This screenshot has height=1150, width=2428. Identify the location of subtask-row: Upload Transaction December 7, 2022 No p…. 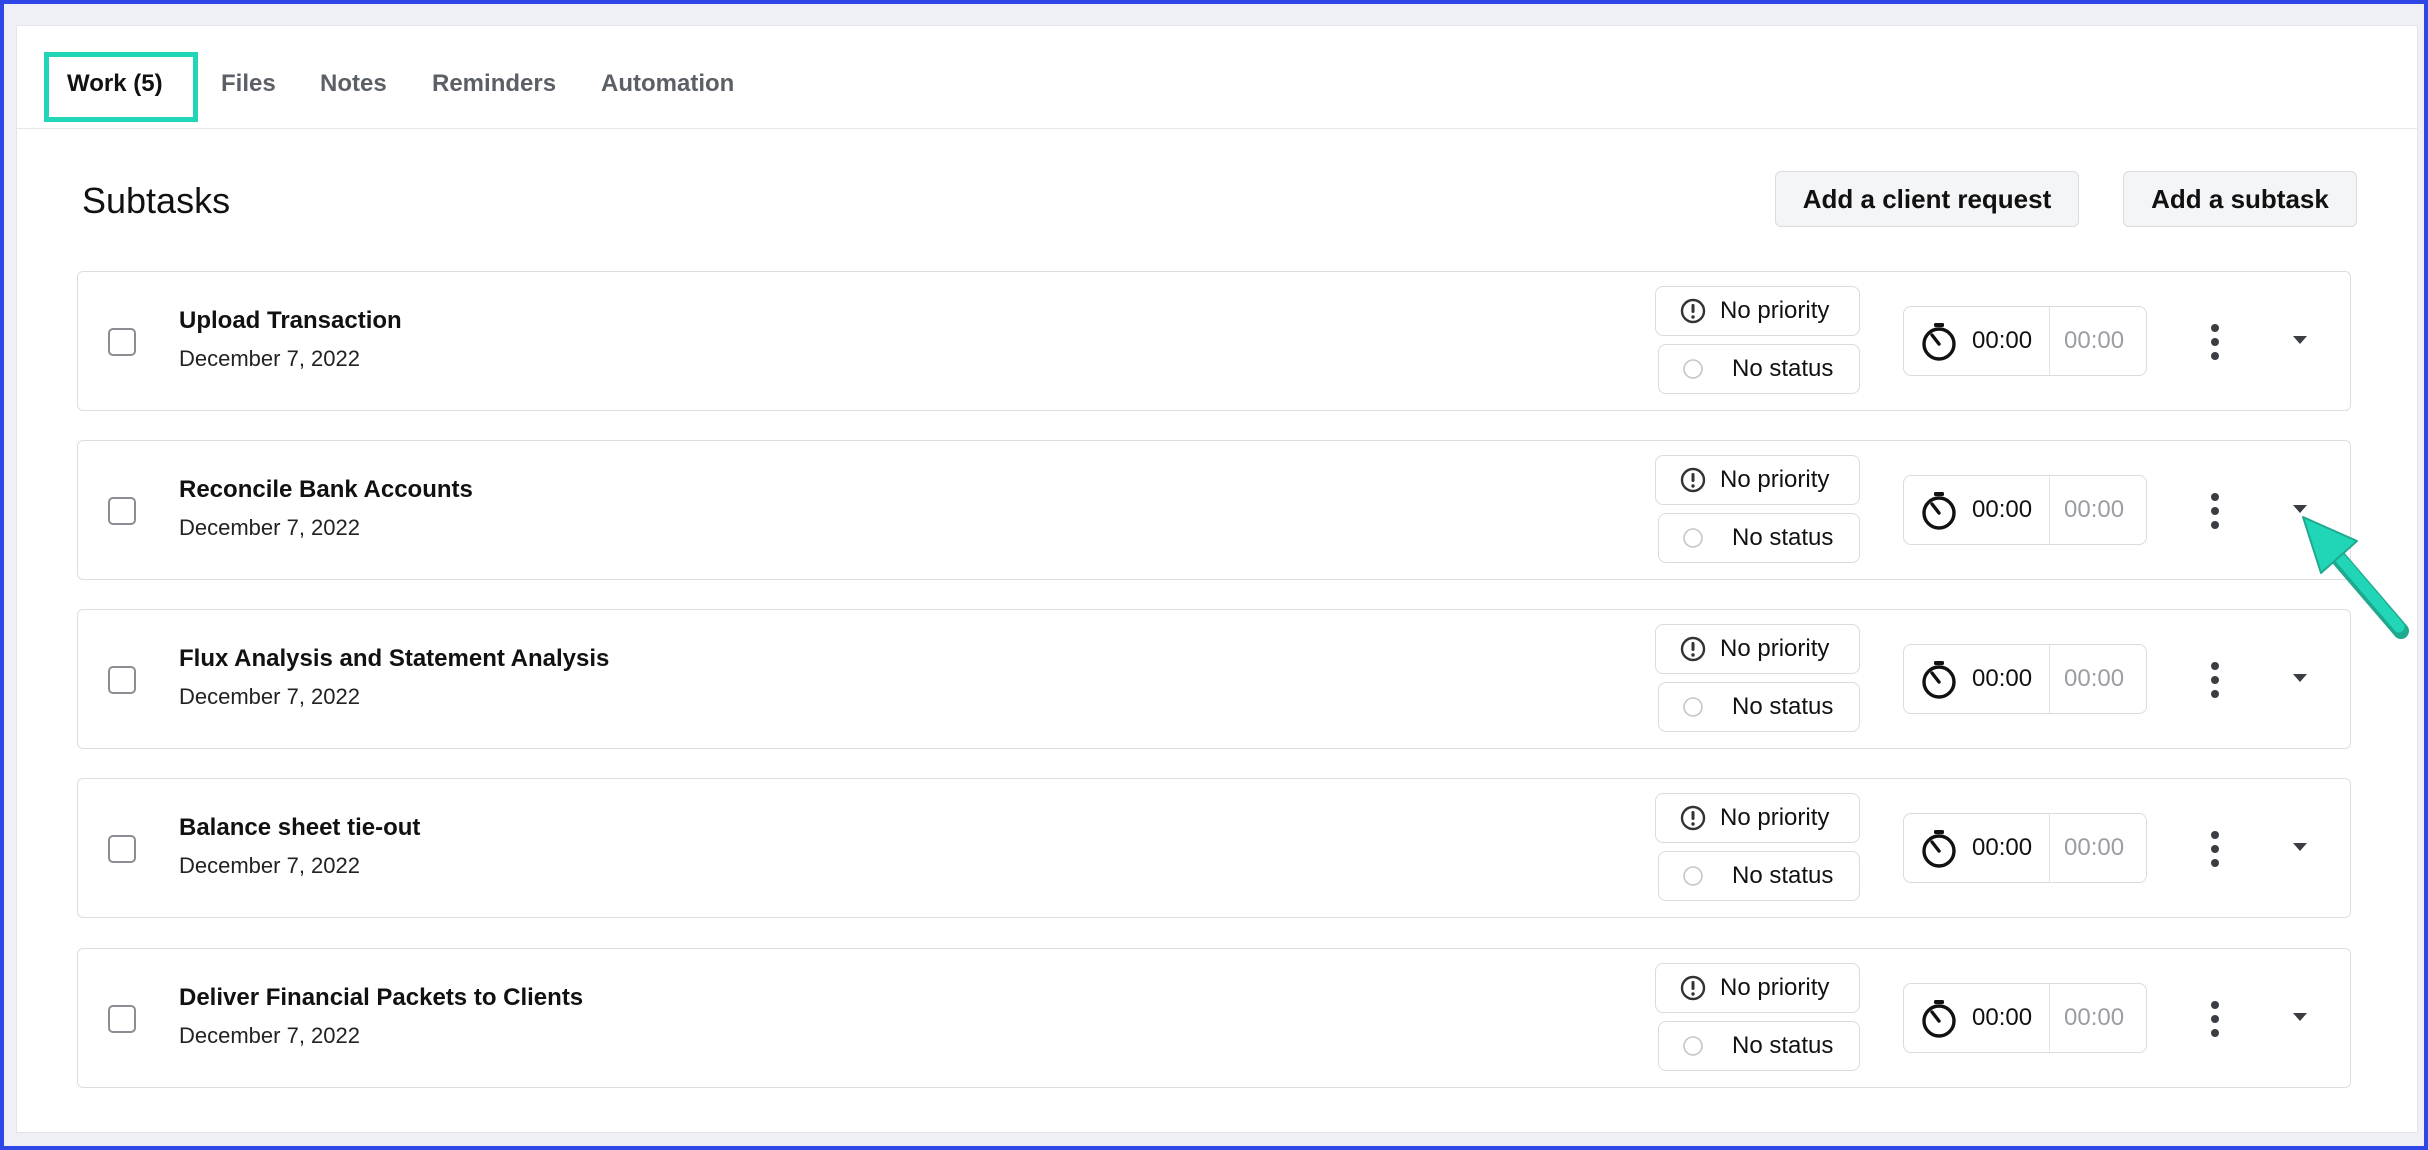
(1214, 341).